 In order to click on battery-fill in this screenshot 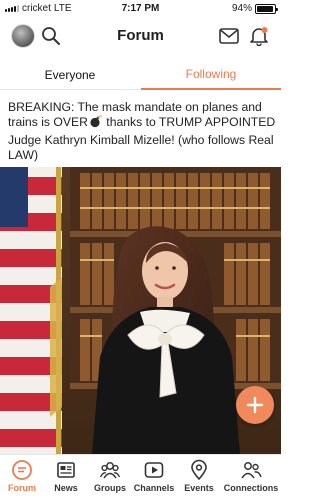, I will do `click(265, 8)`.